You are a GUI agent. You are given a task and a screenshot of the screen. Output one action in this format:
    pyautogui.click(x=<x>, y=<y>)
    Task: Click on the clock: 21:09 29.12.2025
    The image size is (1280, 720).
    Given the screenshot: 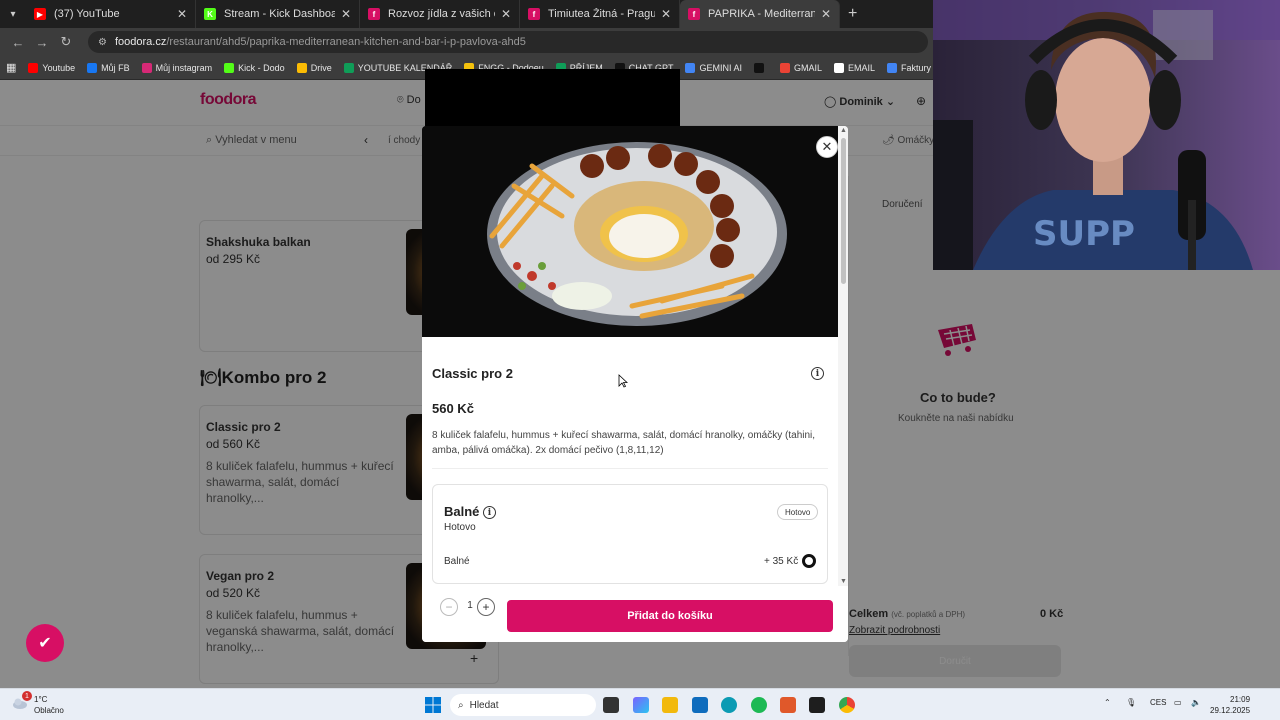 What is the action you would take?
    pyautogui.click(x=1230, y=705)
    